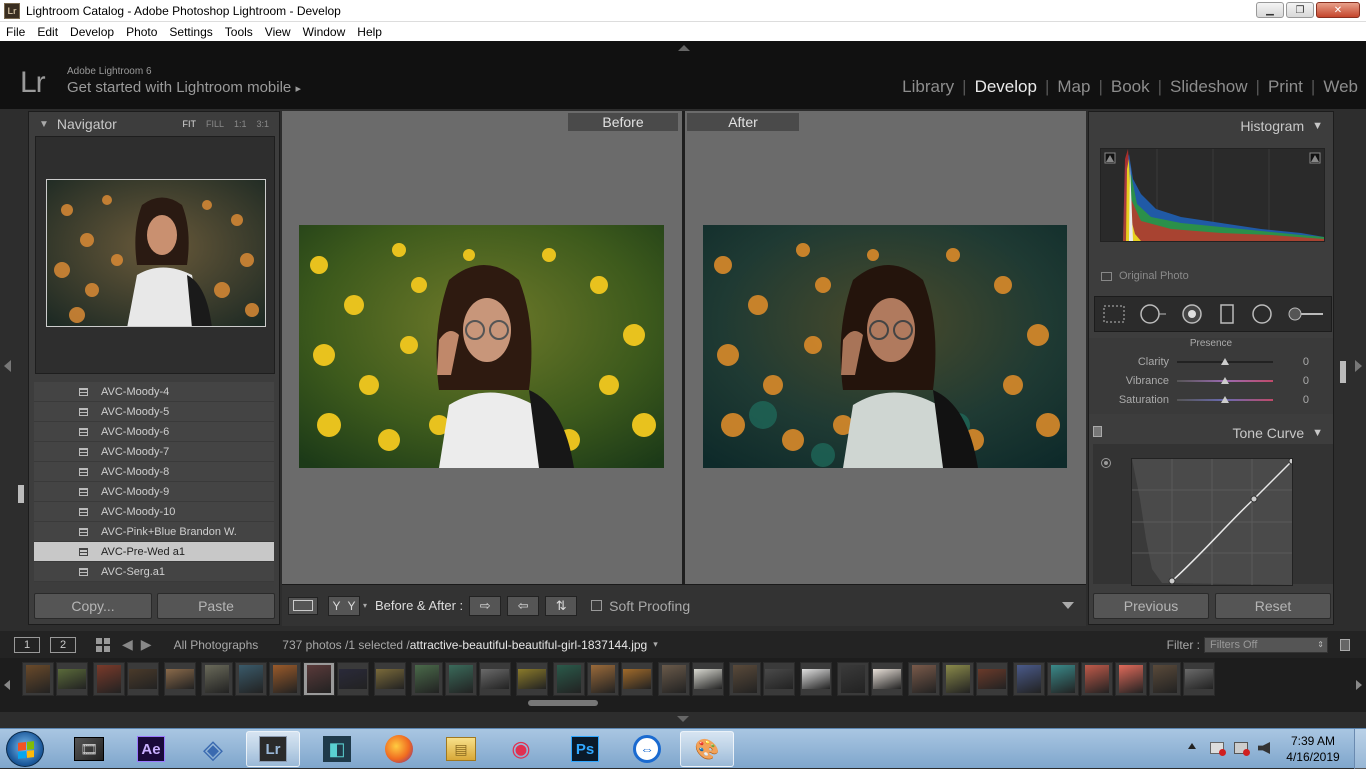 The height and width of the screenshot is (769, 1366). I want to click on start-button, so click(25, 749).